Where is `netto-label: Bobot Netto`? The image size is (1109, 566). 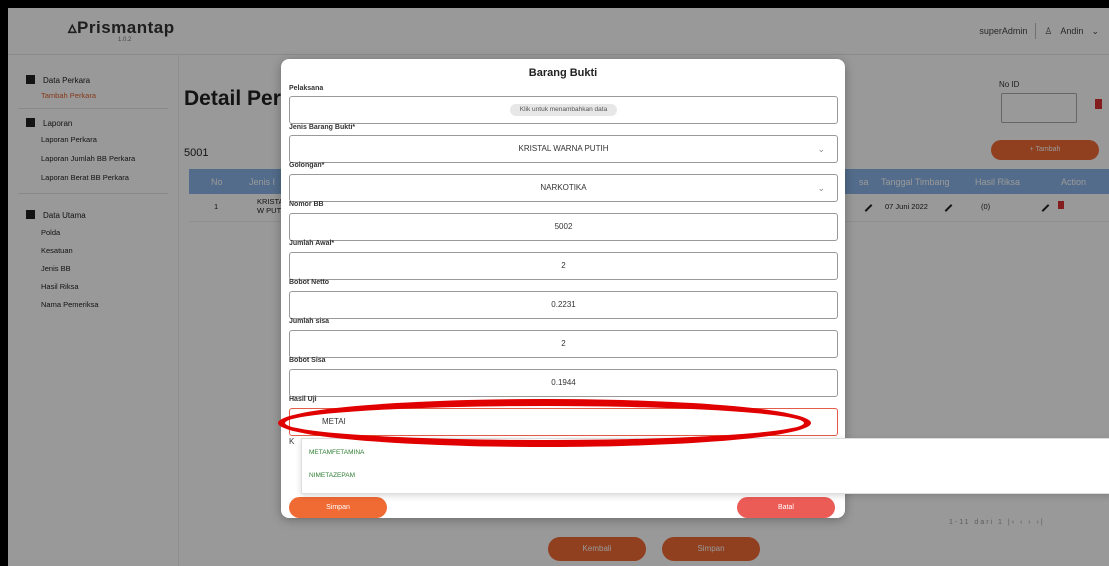
netto-label: Bobot Netto is located at coordinates (309, 282).